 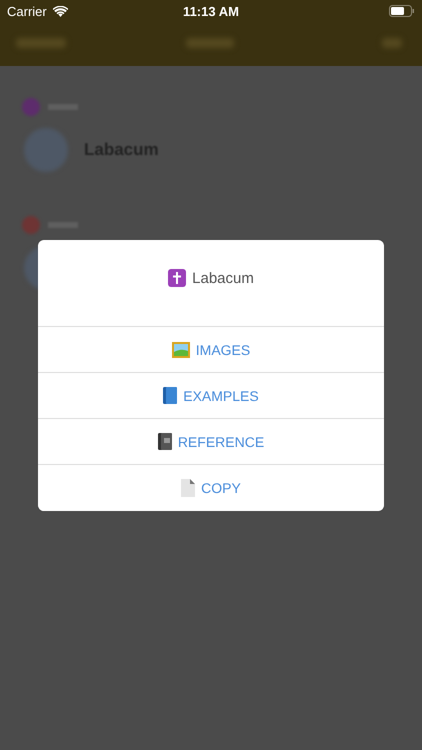 I want to click on framed-picture-icon, so click(x=181, y=350).